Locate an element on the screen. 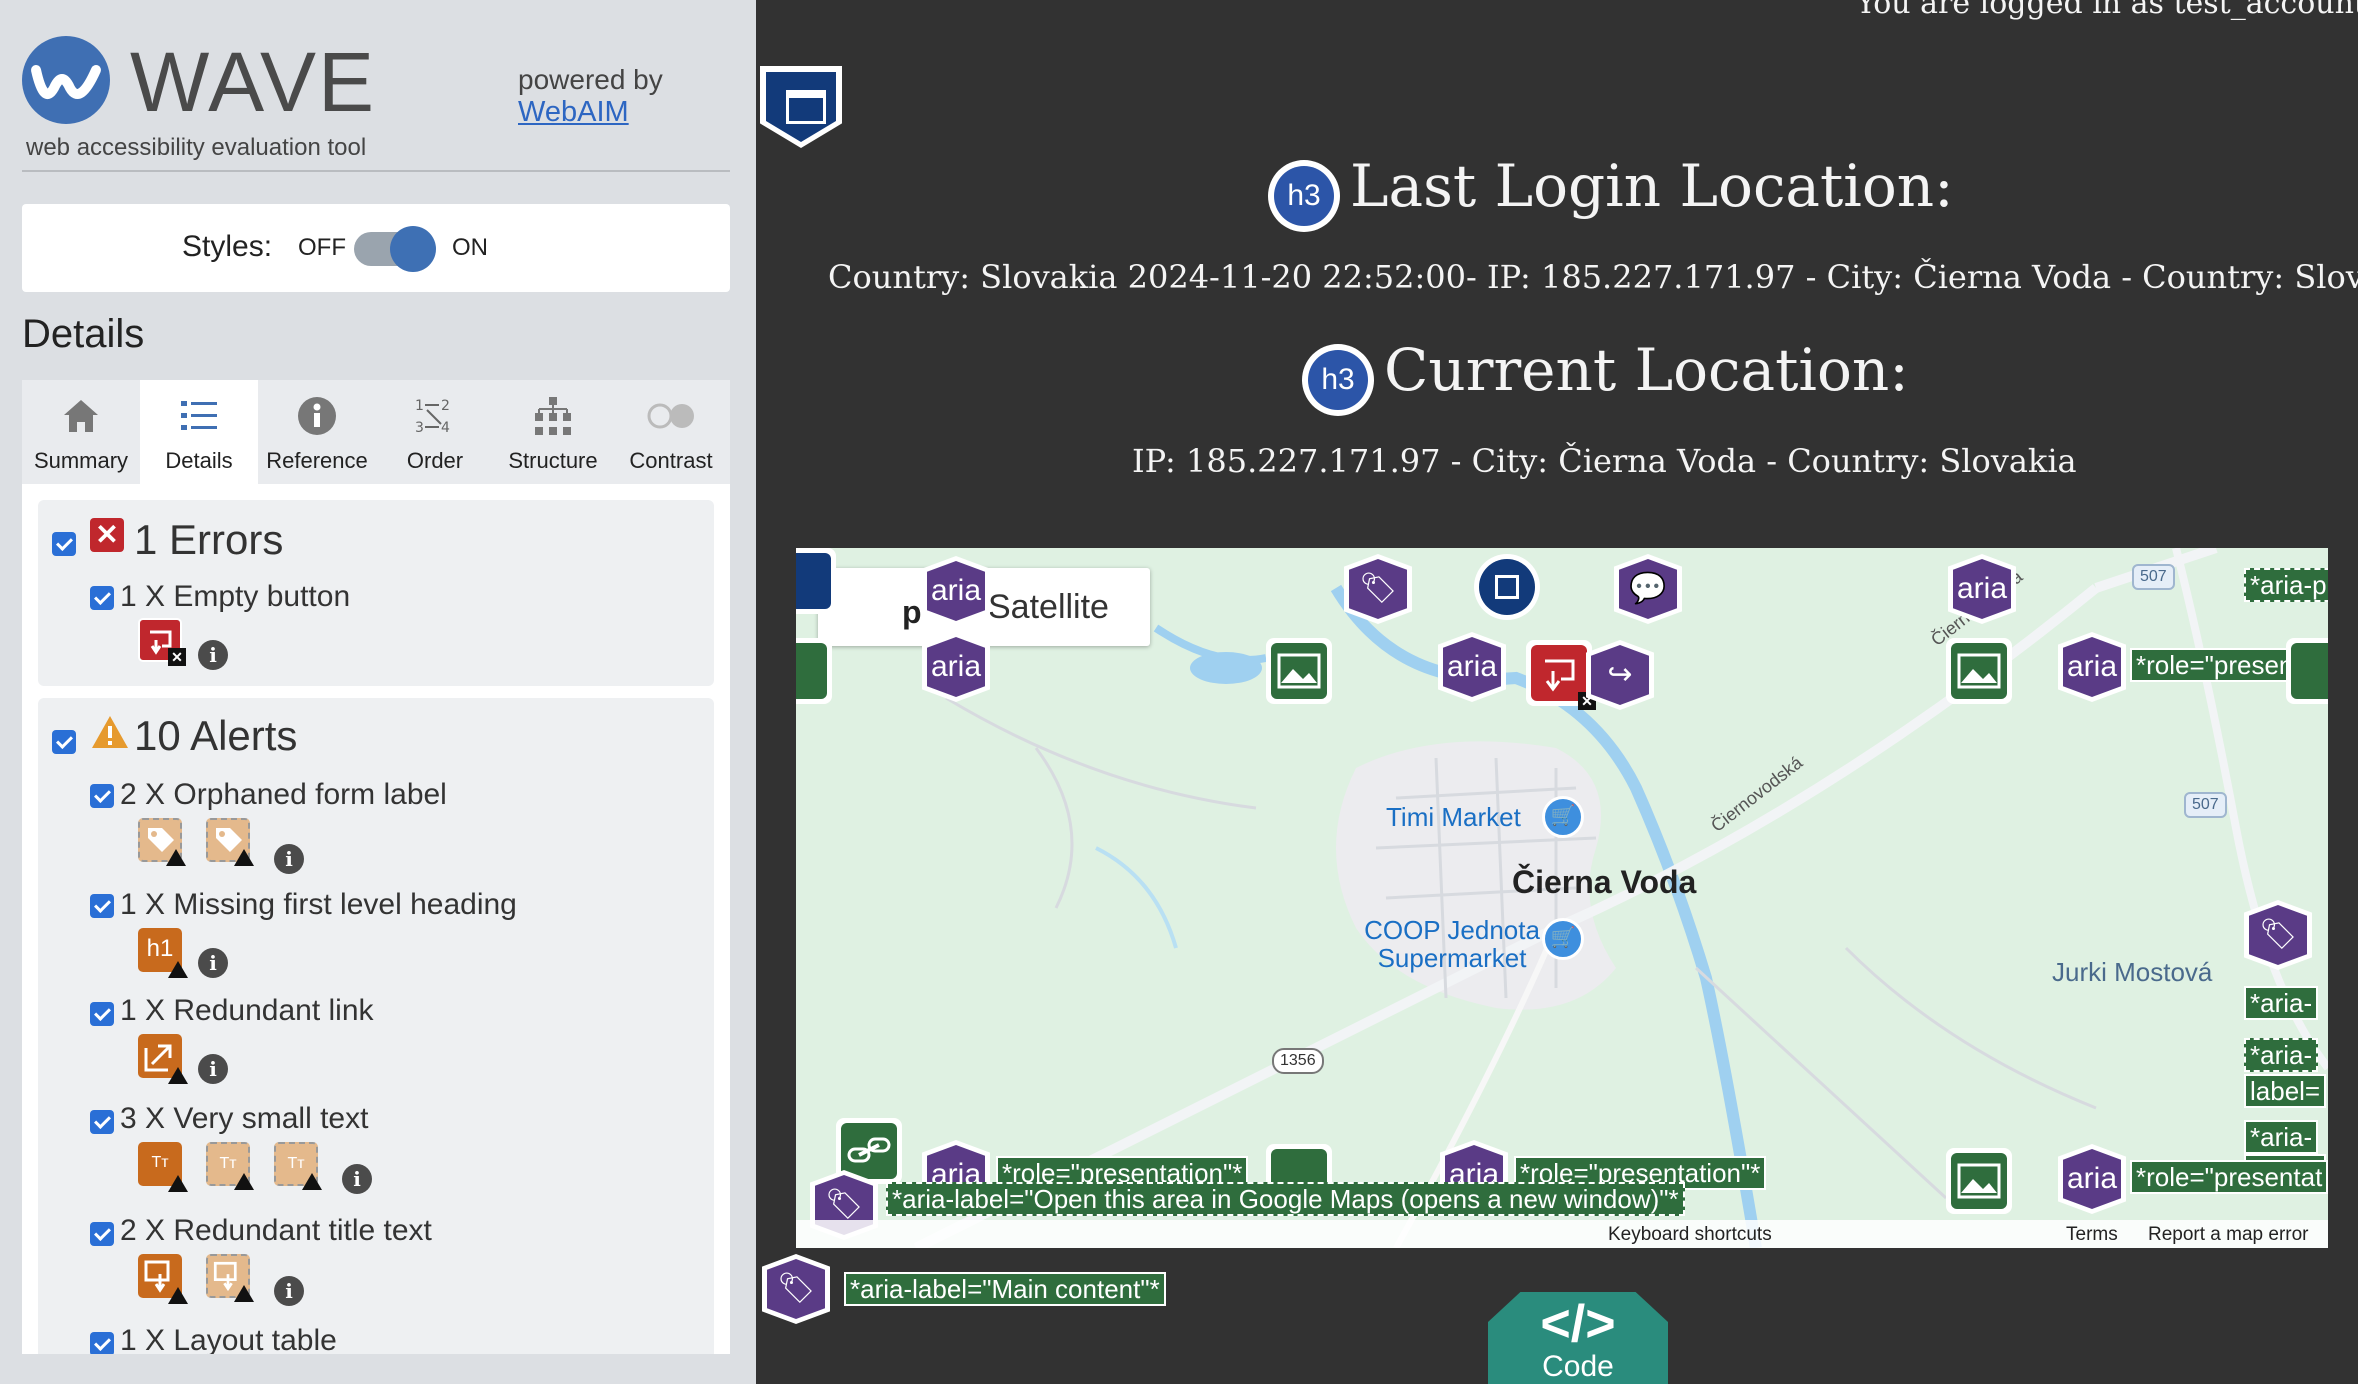 This screenshot has height=1384, width=2358. empty-button-error-icon: ✕ is located at coordinates (1561, 675).